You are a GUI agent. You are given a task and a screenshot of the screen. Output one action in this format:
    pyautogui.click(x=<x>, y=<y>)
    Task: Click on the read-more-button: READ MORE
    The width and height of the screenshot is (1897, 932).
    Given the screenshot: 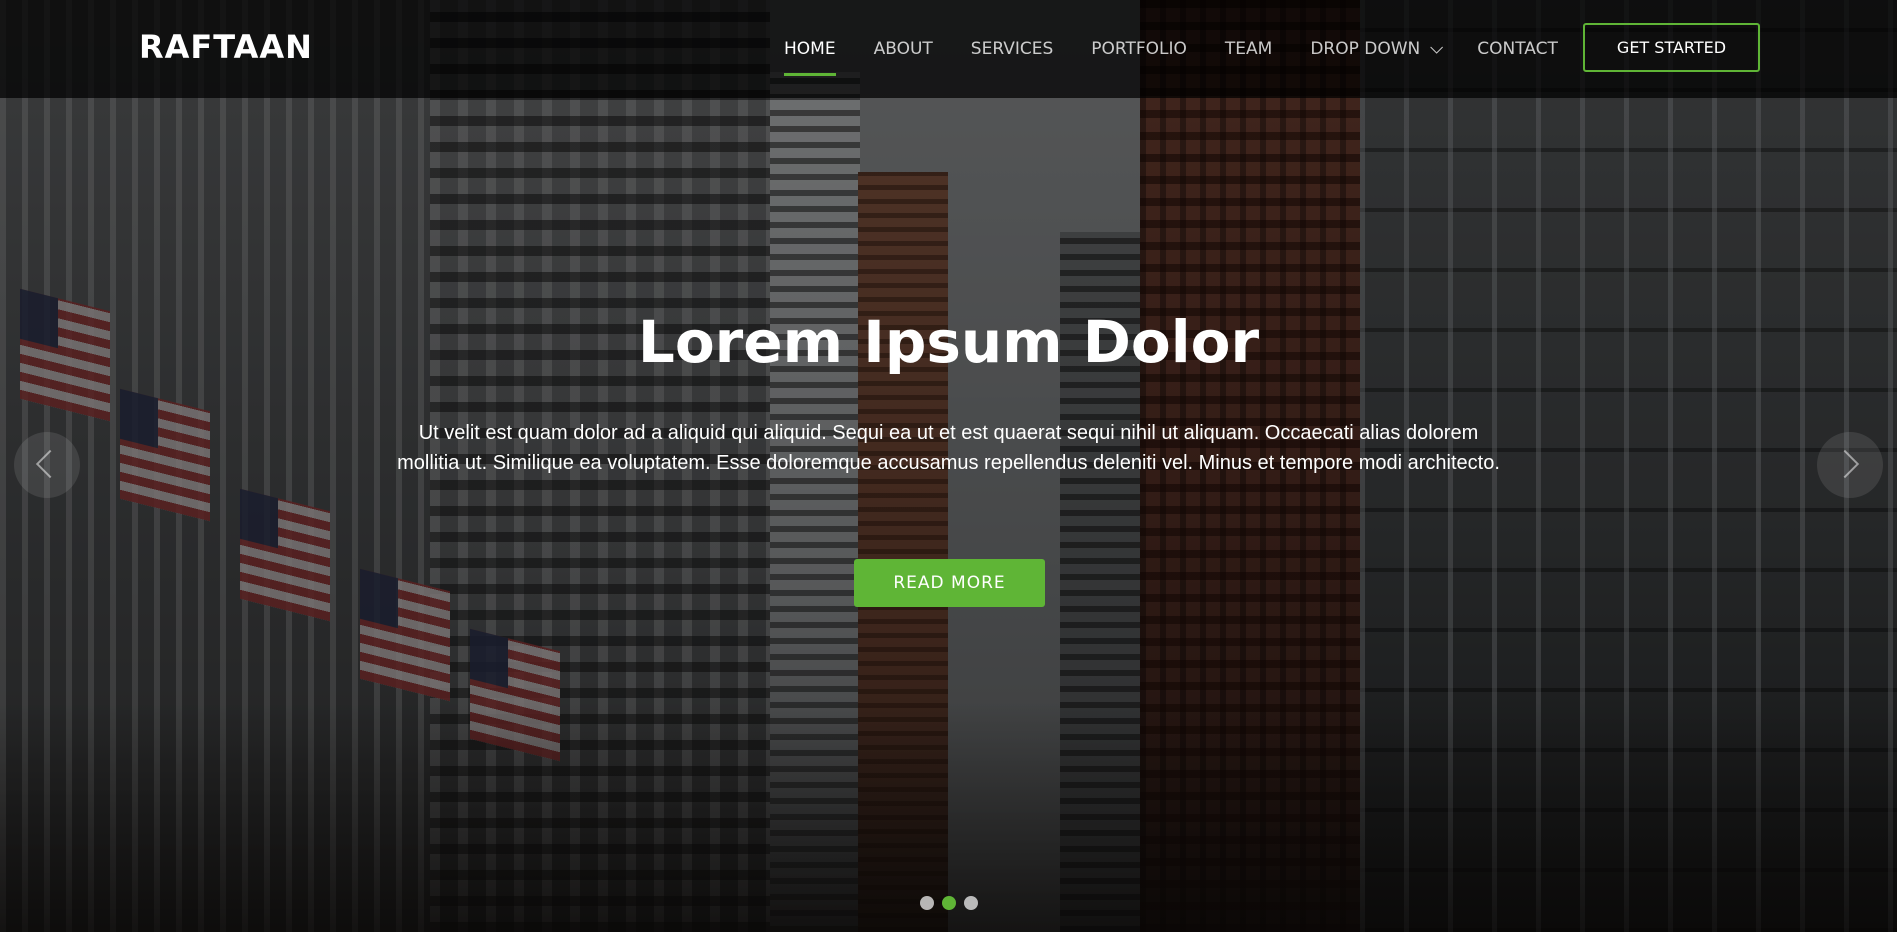 What is the action you would take?
    pyautogui.click(x=949, y=583)
    